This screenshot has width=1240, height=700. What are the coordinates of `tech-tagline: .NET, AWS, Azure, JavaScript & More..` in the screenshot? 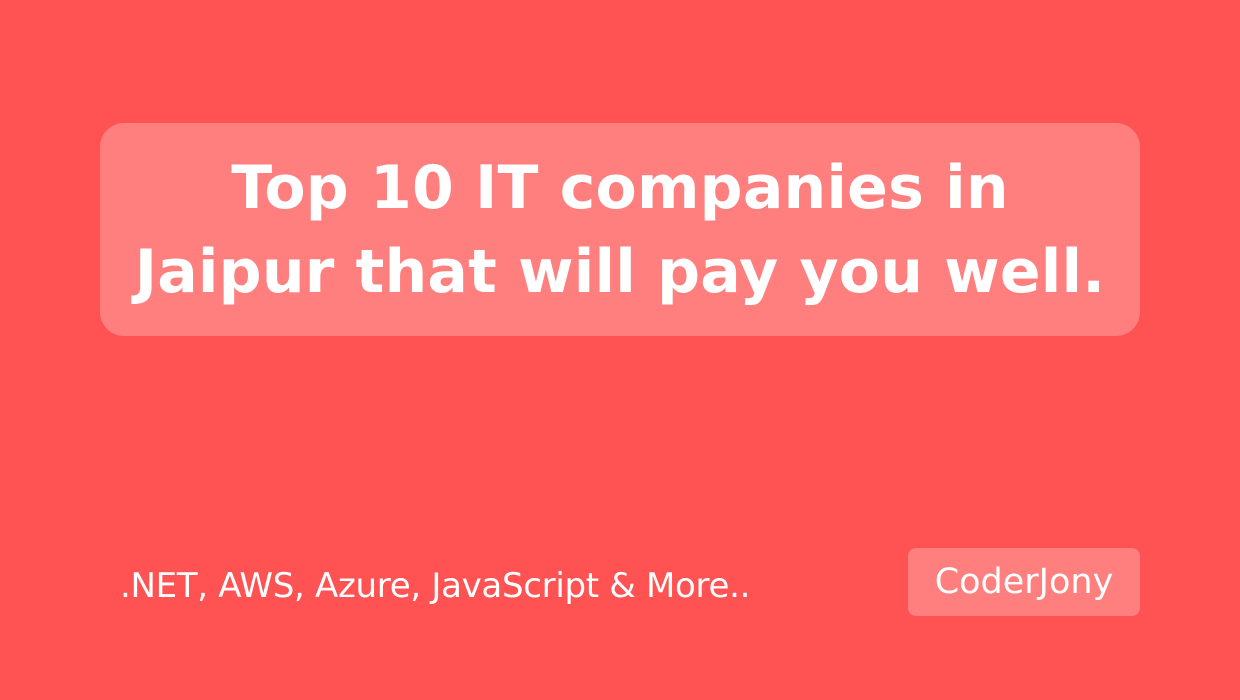 It's located at (435, 586).